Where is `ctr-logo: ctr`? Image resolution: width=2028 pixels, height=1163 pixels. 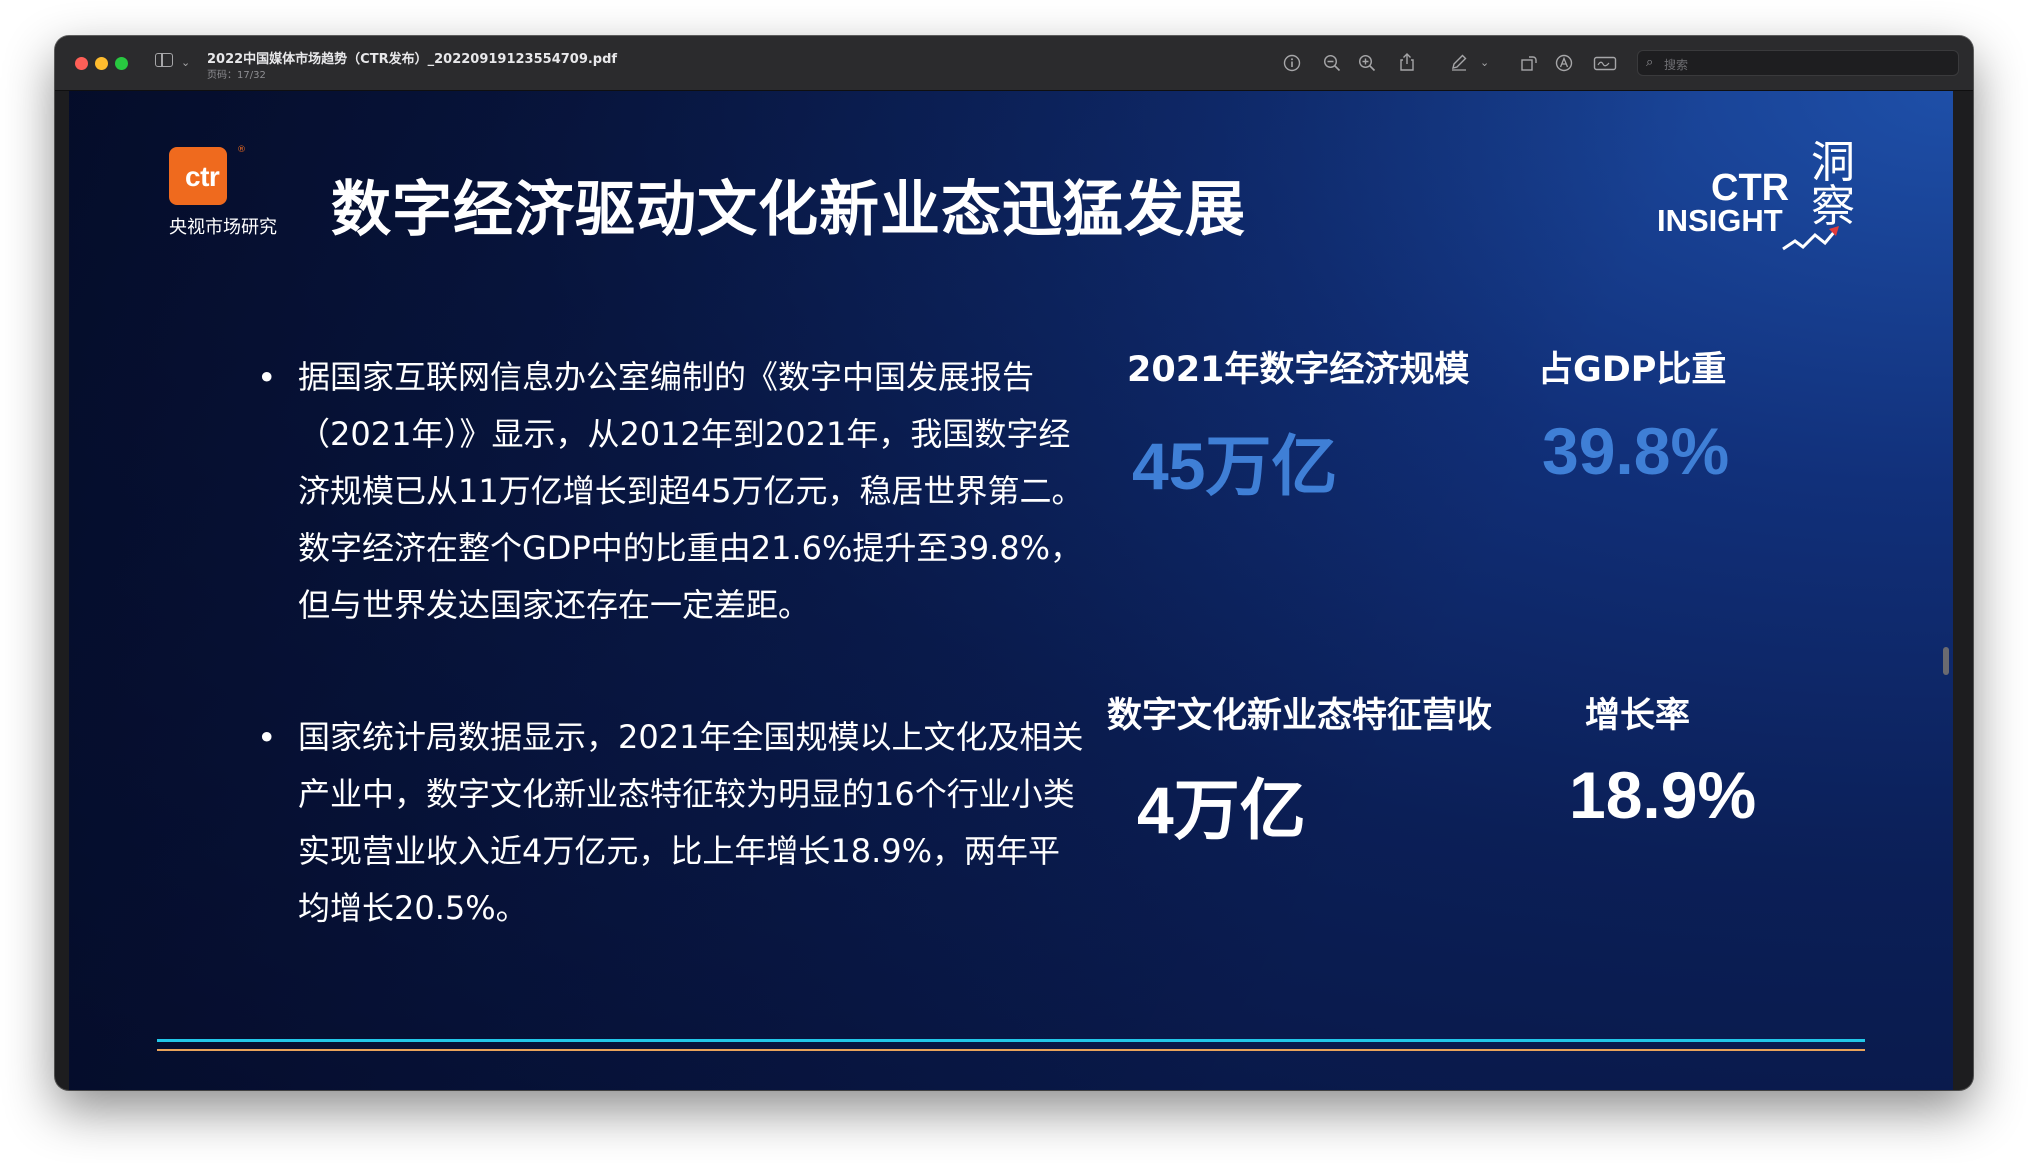 ctr-logo: ctr is located at coordinates (198, 176).